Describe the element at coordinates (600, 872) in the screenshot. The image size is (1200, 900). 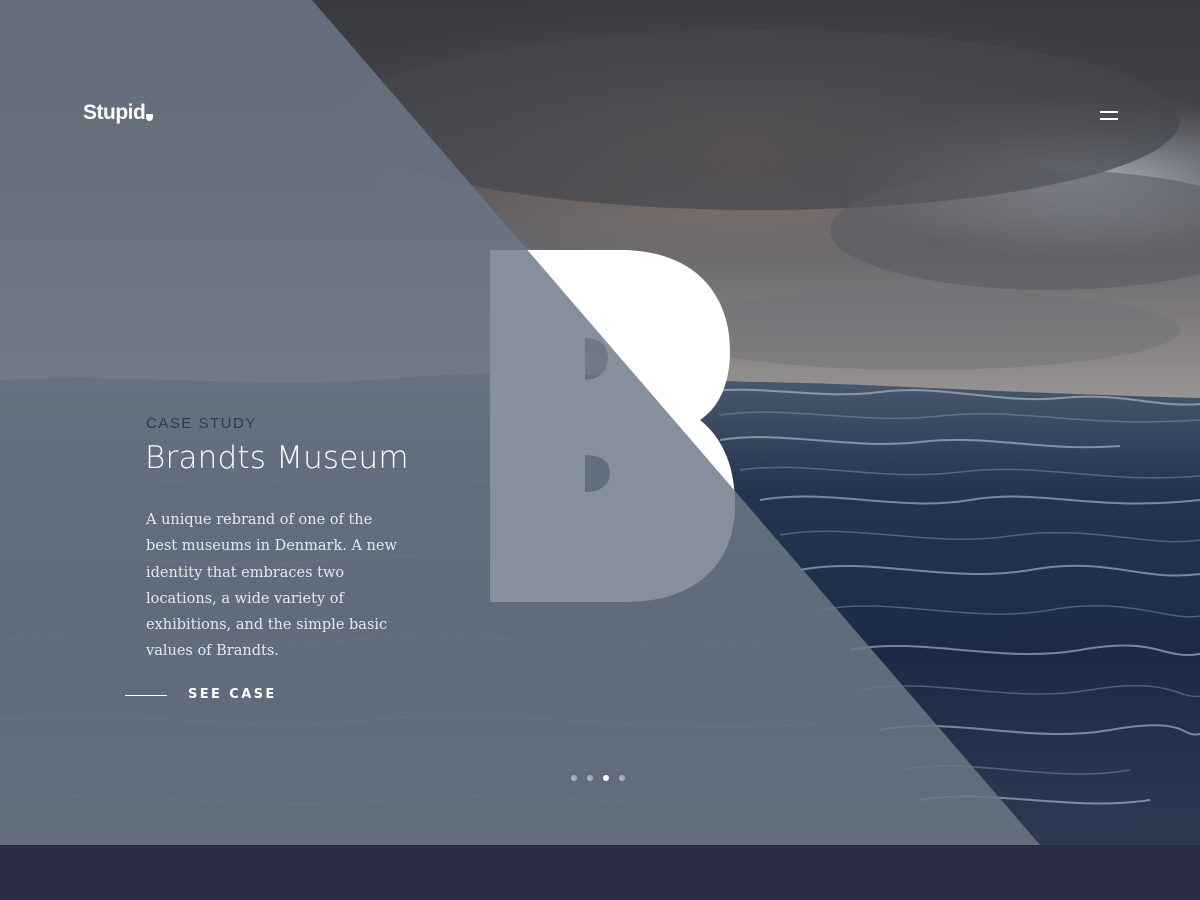
I see `footer-bar` at that location.